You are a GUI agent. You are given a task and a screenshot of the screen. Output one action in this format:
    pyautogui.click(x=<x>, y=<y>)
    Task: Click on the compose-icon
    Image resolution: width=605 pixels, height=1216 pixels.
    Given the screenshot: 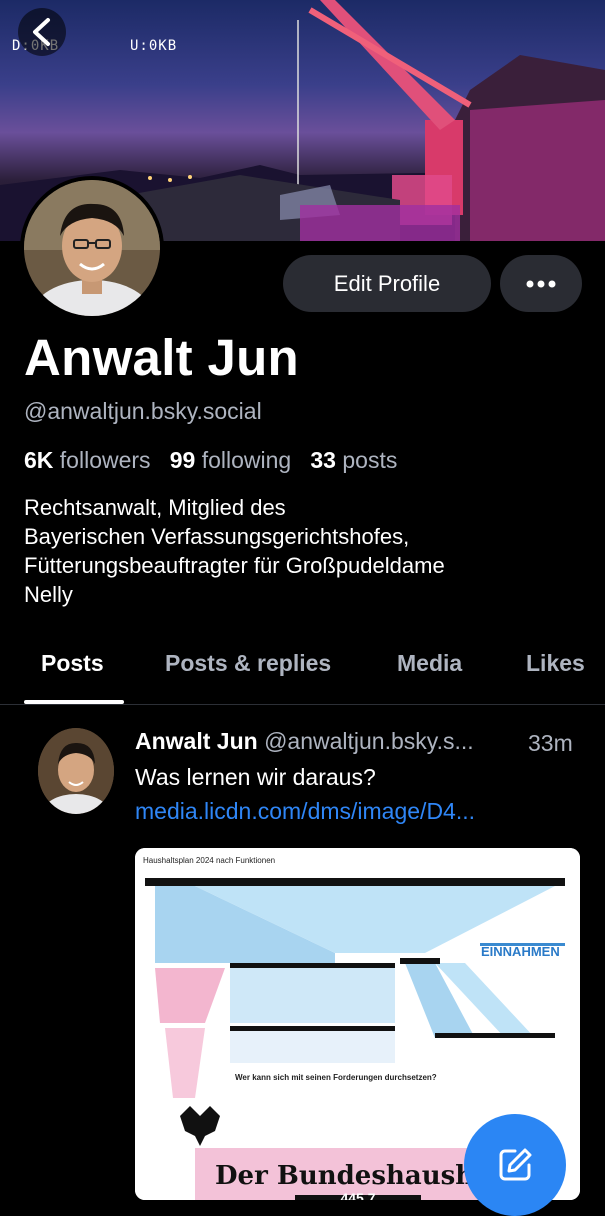 What is the action you would take?
    pyautogui.click(x=515, y=1164)
    